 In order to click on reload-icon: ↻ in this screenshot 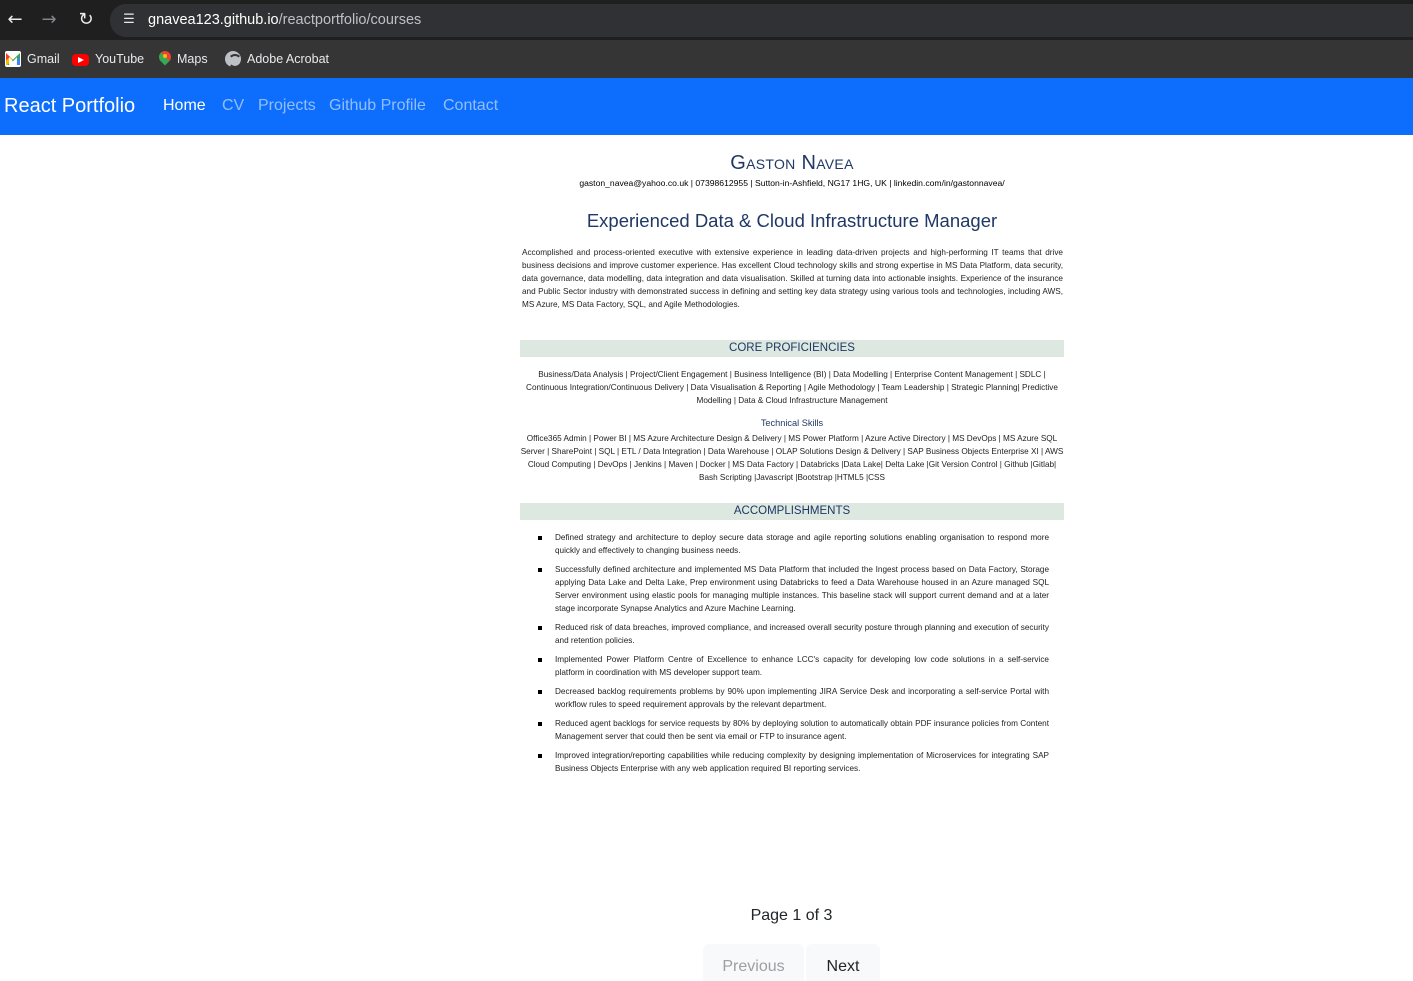, I will do `click(86, 20)`.